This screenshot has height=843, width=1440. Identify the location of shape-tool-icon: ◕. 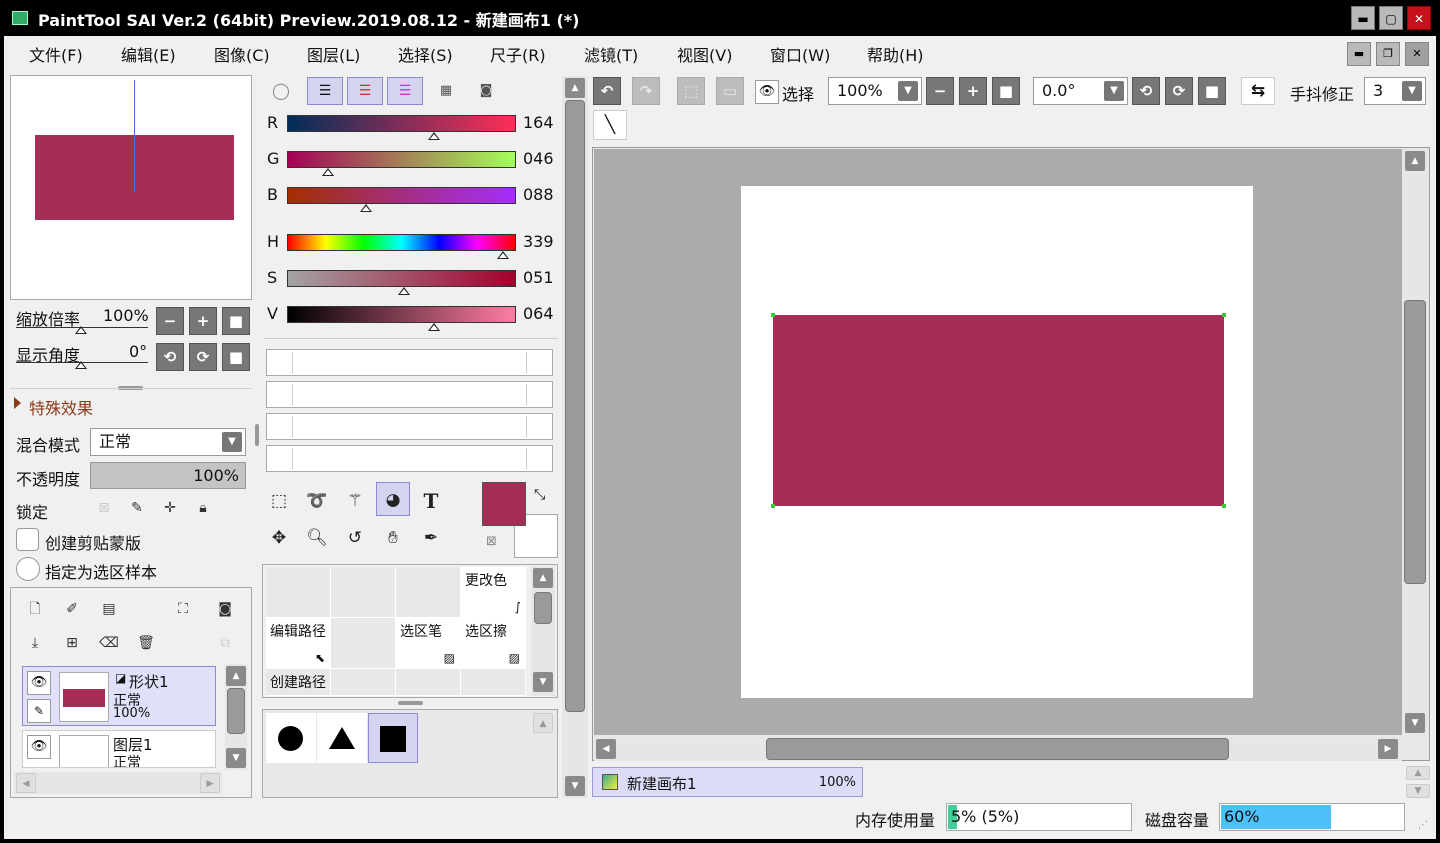
(393, 499).